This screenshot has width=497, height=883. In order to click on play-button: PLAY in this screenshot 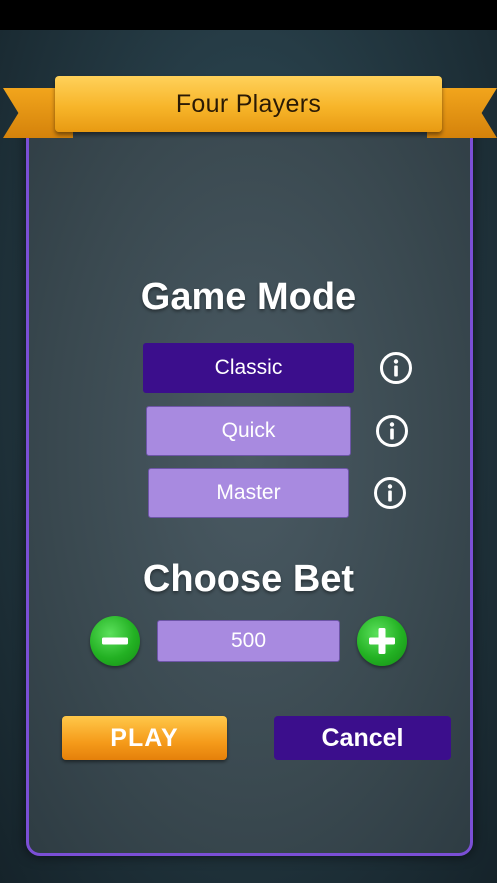, I will do `click(144, 738)`.